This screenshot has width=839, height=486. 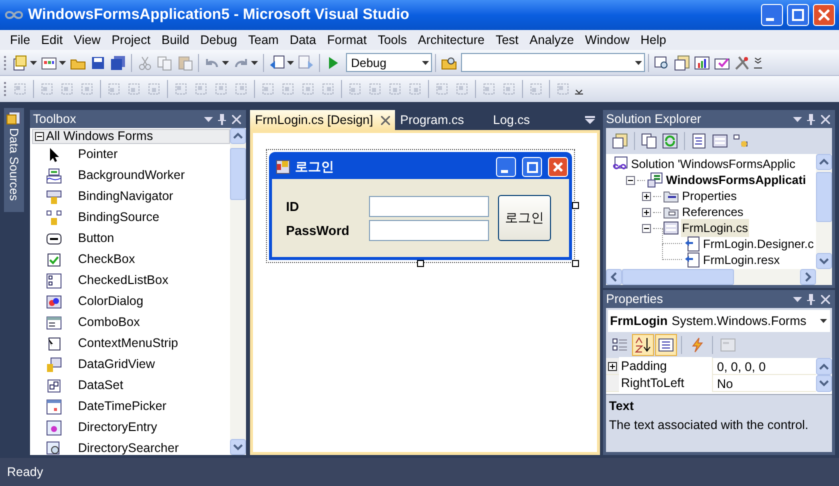 I want to click on toolbox-item: Button, so click(x=131, y=238).